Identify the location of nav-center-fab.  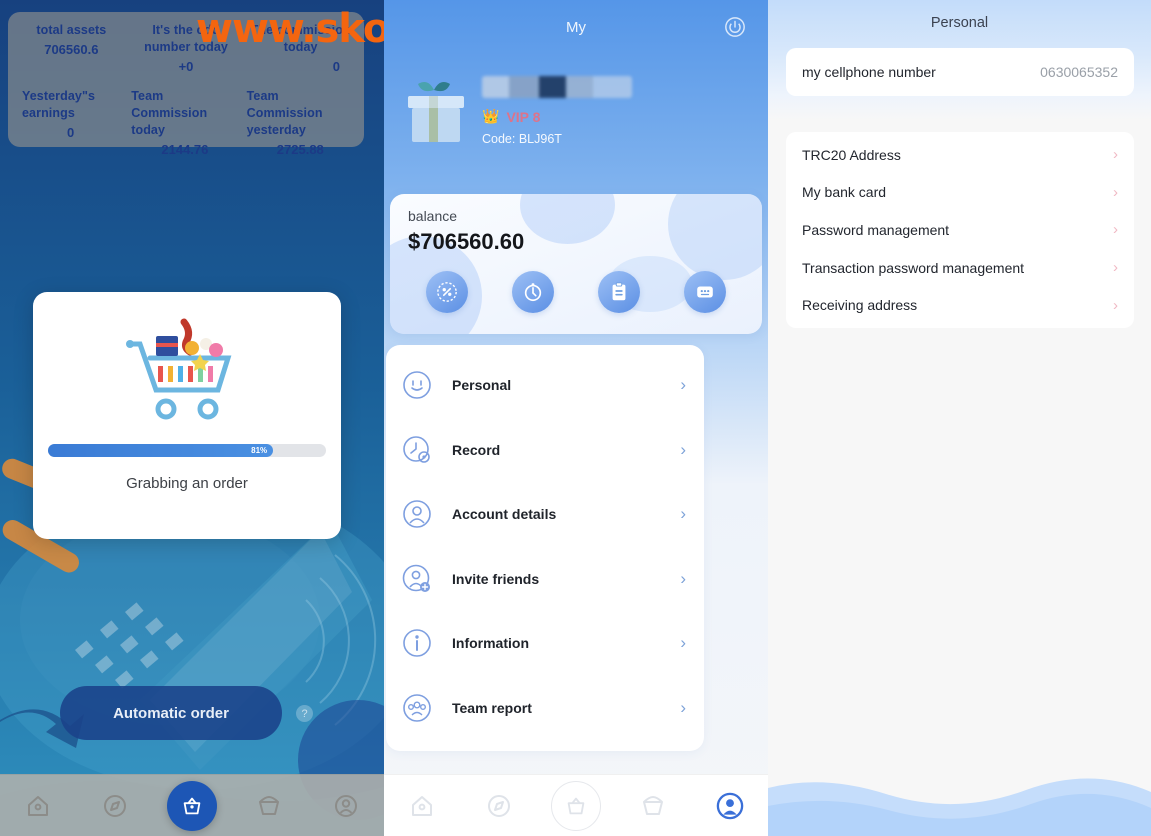
(191, 805).